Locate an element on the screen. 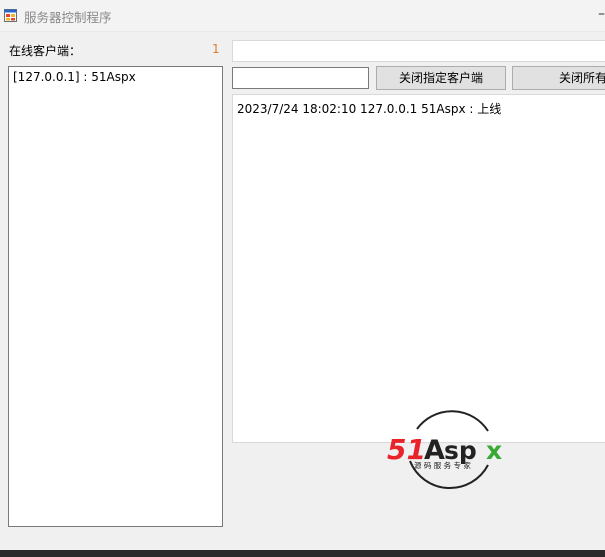 Image resolution: width=605 pixels, height=557 pixels. client-list-item: [127.0.0.1] : 51Aspx is located at coordinates (74, 77).